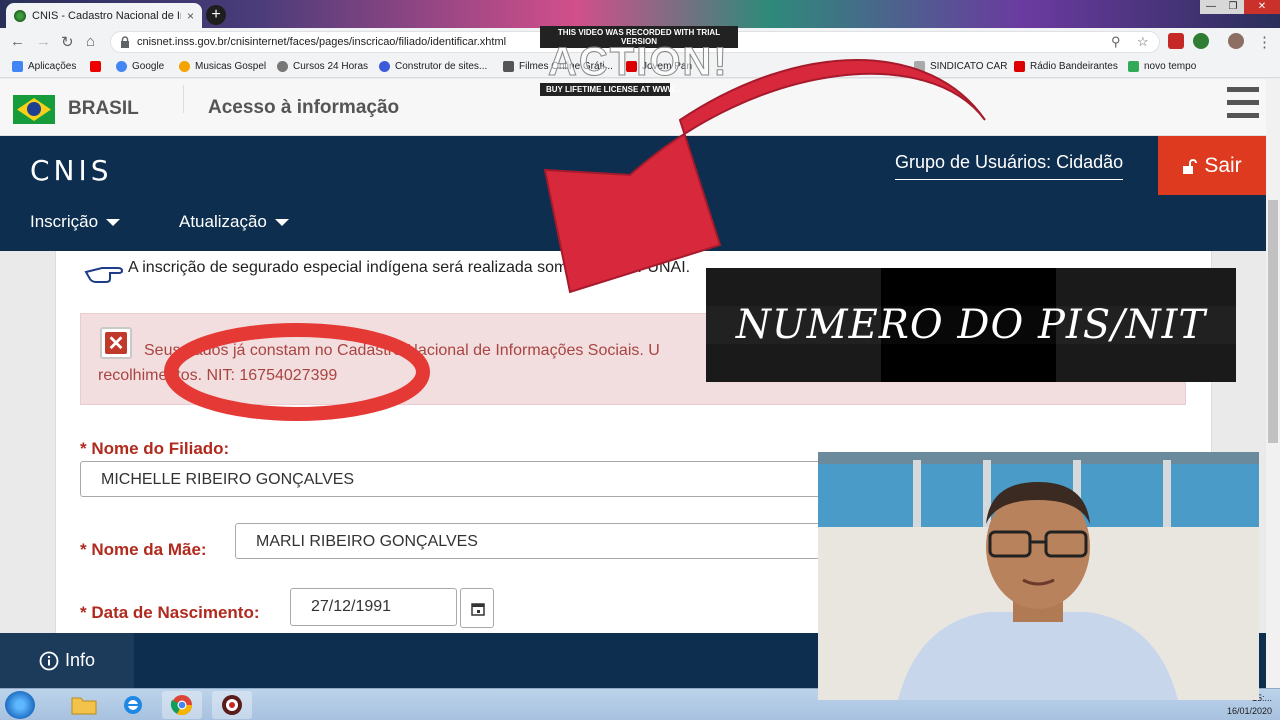 The height and width of the screenshot is (720, 1280). Describe the element at coordinates (764, 176) in the screenshot. I see `red-arrow-icon` at that location.